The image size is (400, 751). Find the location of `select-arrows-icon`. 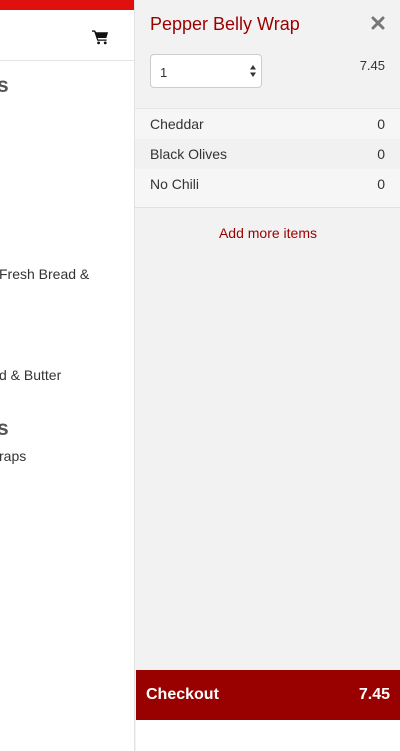

select-arrows-icon is located at coordinates (253, 71).